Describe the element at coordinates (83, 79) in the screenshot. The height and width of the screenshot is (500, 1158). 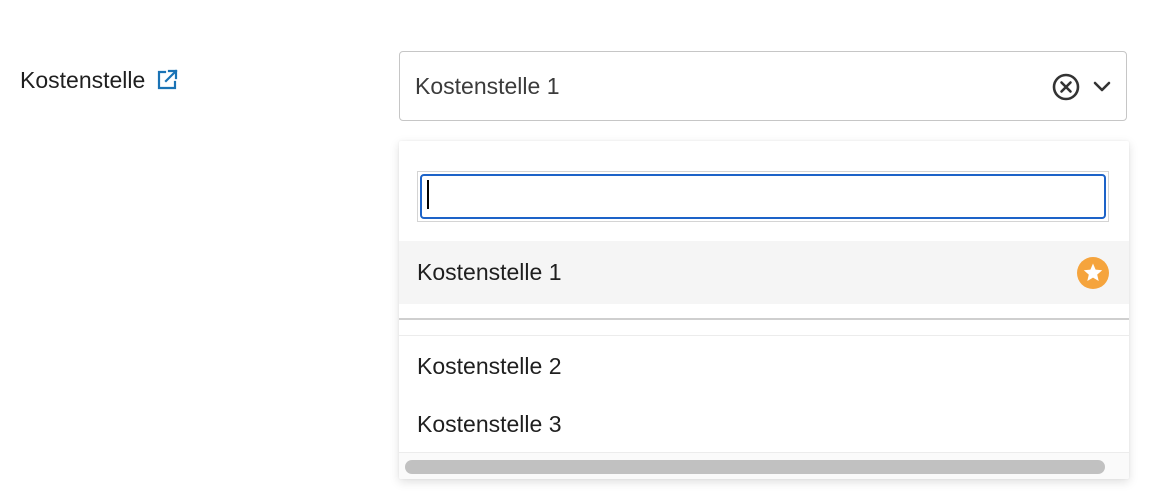
I see `field-label: Kostenstelle` at that location.